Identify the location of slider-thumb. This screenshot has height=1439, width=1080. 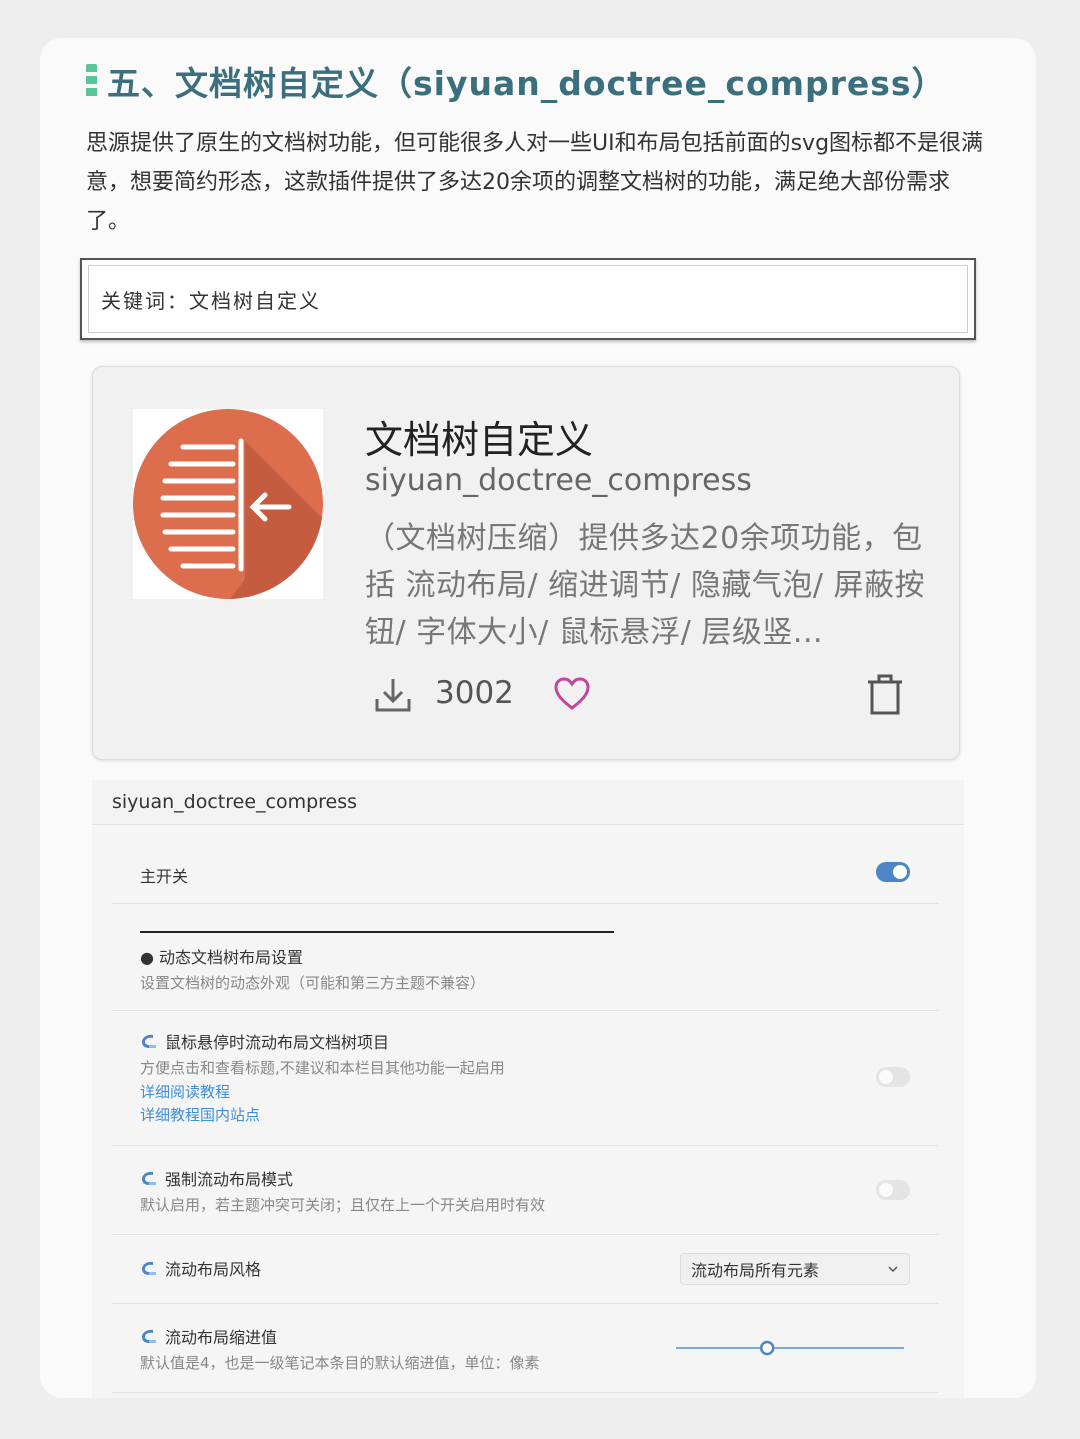
(767, 1348).